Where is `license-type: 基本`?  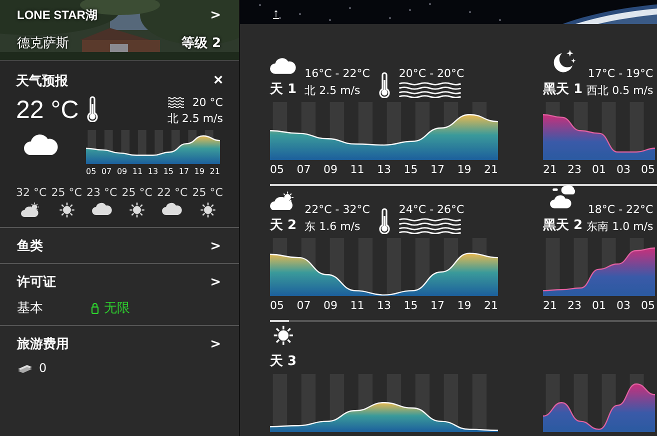
license-type: 基本 is located at coordinates (30, 308).